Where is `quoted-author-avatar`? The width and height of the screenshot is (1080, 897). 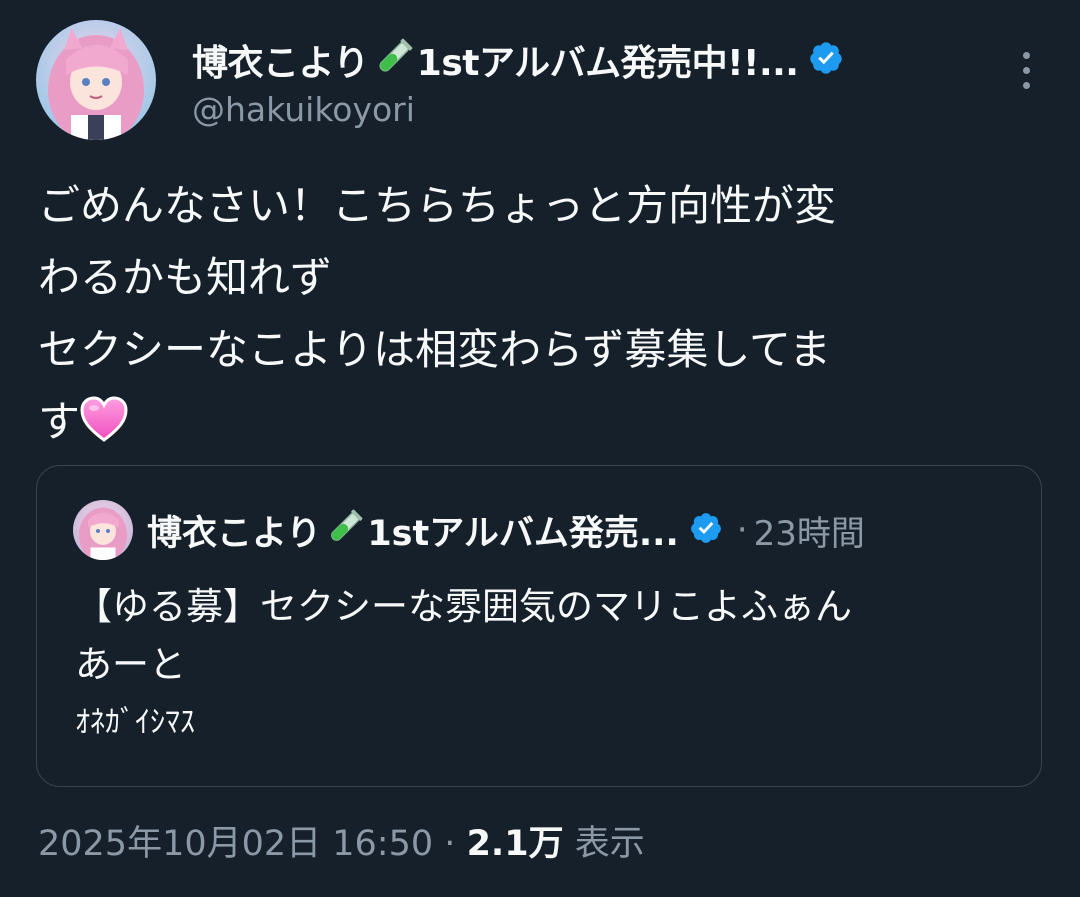
quoted-author-avatar is located at coordinates (103, 530).